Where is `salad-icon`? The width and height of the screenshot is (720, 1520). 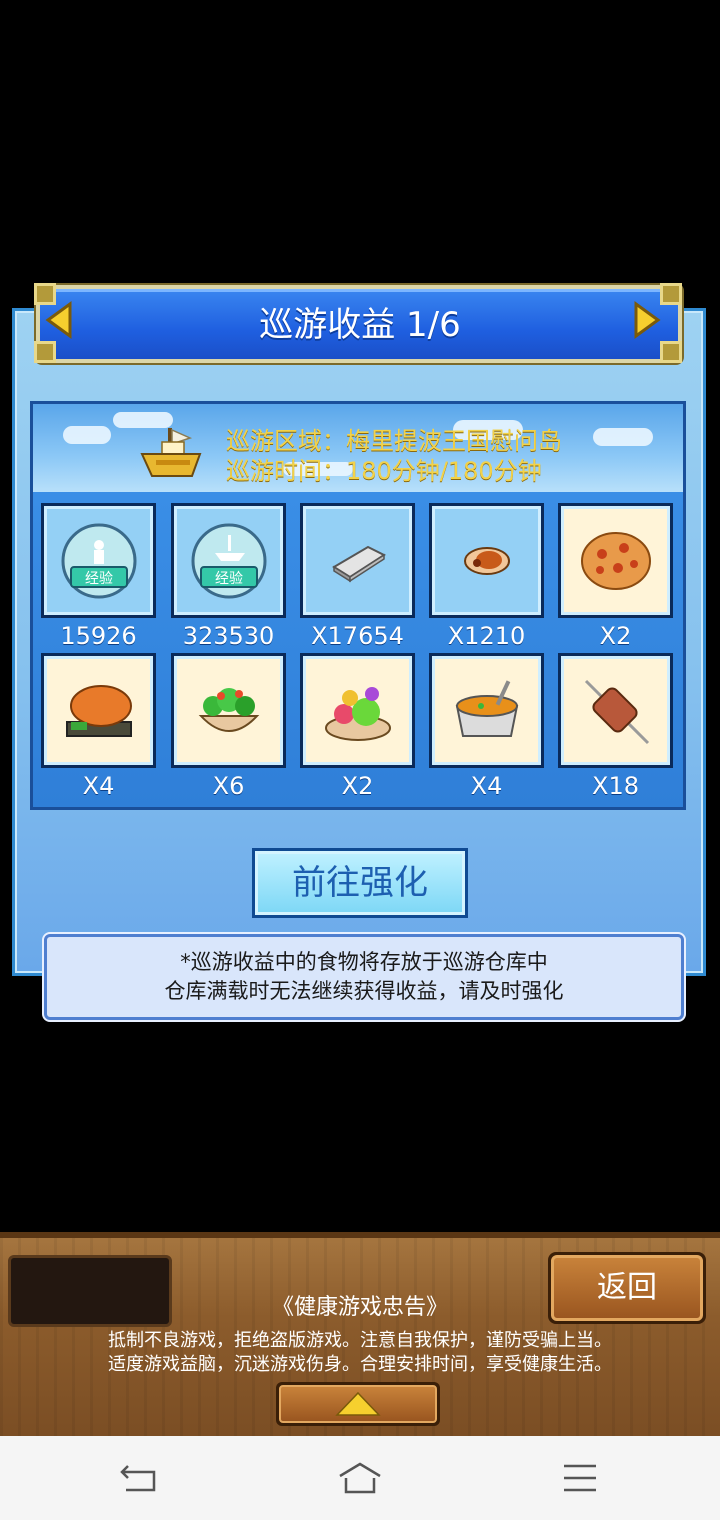
salad-icon is located at coordinates (228, 709).